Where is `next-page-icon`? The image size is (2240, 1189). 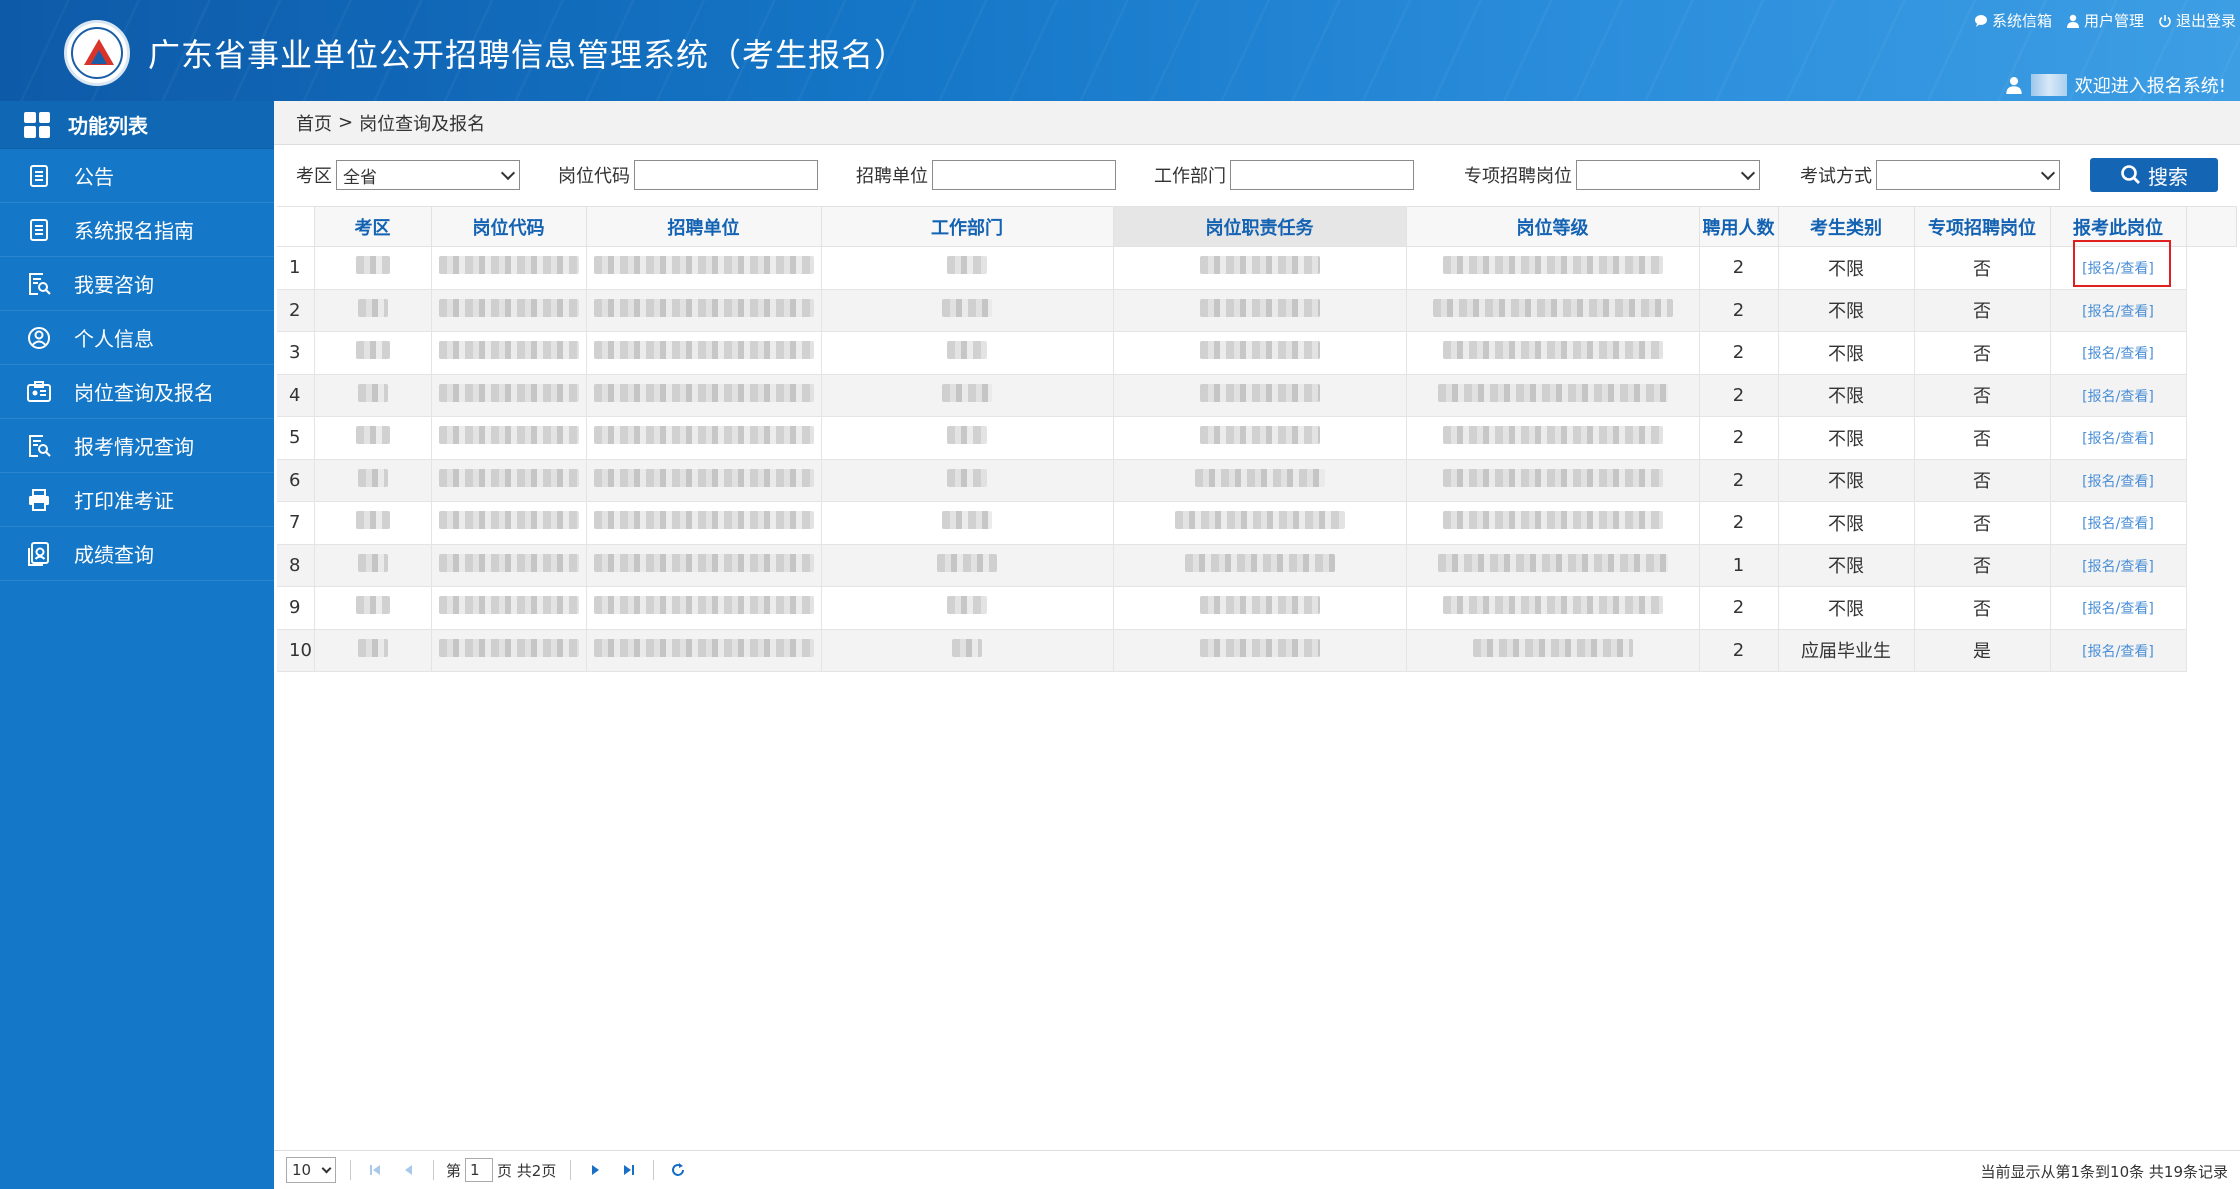 next-page-icon is located at coordinates (596, 1170).